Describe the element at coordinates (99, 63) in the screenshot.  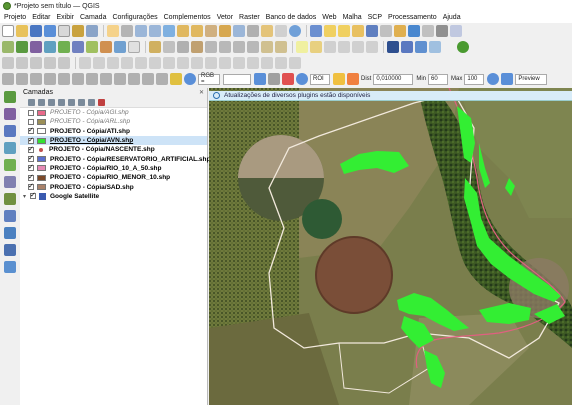
I see `rotate-feature-icon` at that location.